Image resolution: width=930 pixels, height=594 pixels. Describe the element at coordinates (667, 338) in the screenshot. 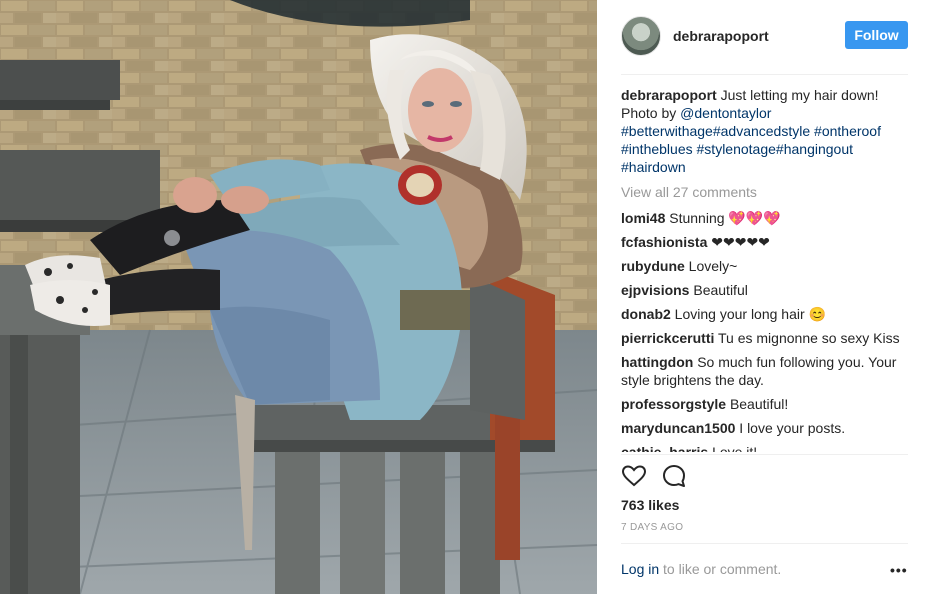

I see `comment-username: pierrickcerutti` at that location.